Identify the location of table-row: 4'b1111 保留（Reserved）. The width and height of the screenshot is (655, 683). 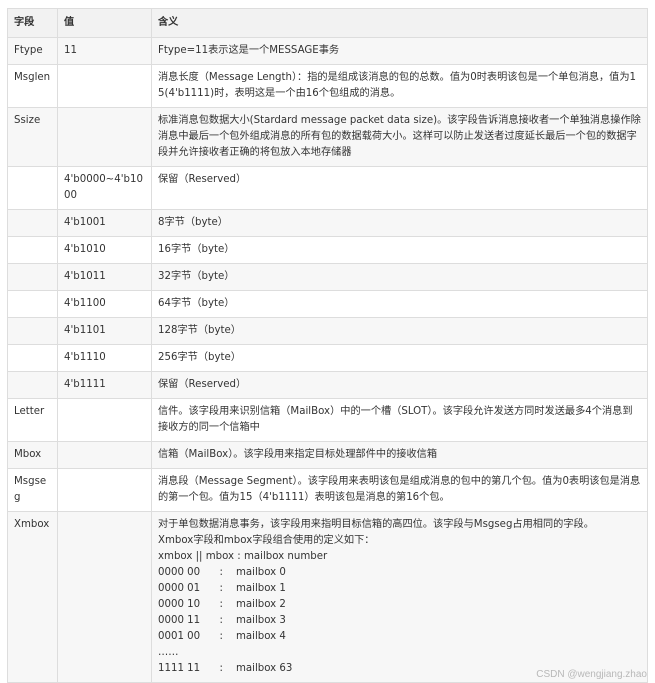
(327, 385).